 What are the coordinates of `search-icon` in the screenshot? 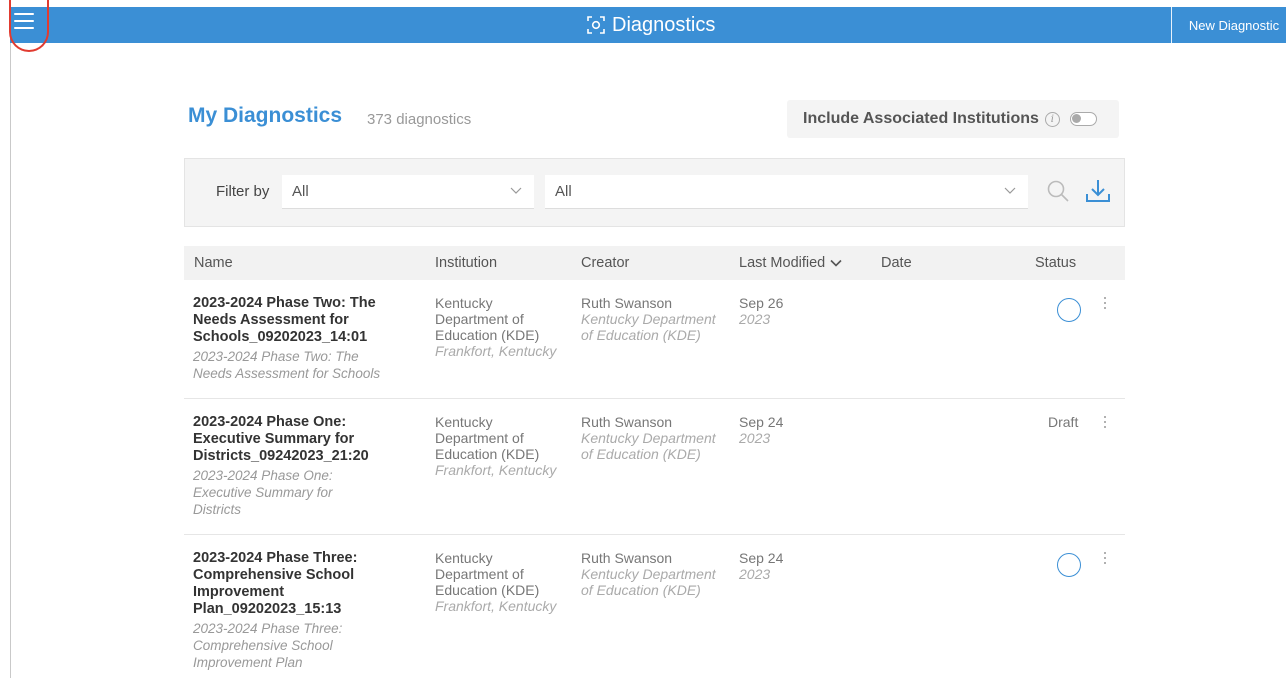 It's located at (1058, 191).